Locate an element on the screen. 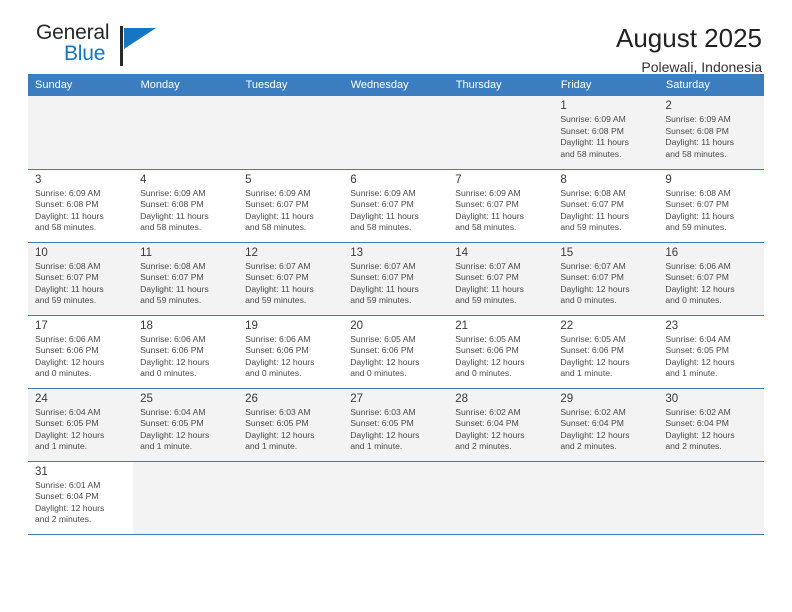  day-number: 22 is located at coordinates (567, 325).